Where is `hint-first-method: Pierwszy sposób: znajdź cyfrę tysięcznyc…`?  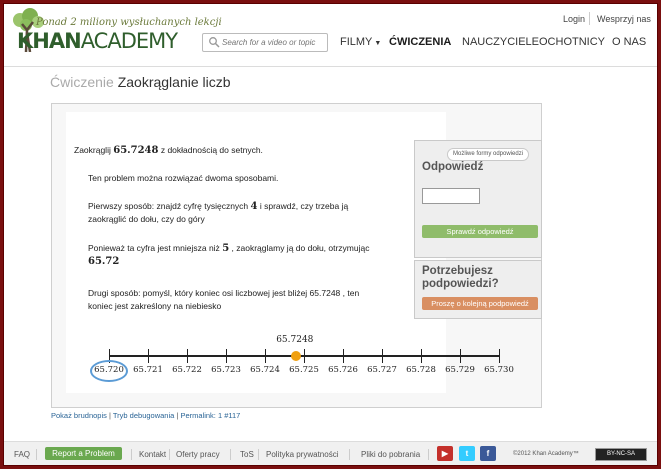 hint-first-method: Pierwszy sposób: znajdź cyfrę tysięcznyc… is located at coordinates (218, 213).